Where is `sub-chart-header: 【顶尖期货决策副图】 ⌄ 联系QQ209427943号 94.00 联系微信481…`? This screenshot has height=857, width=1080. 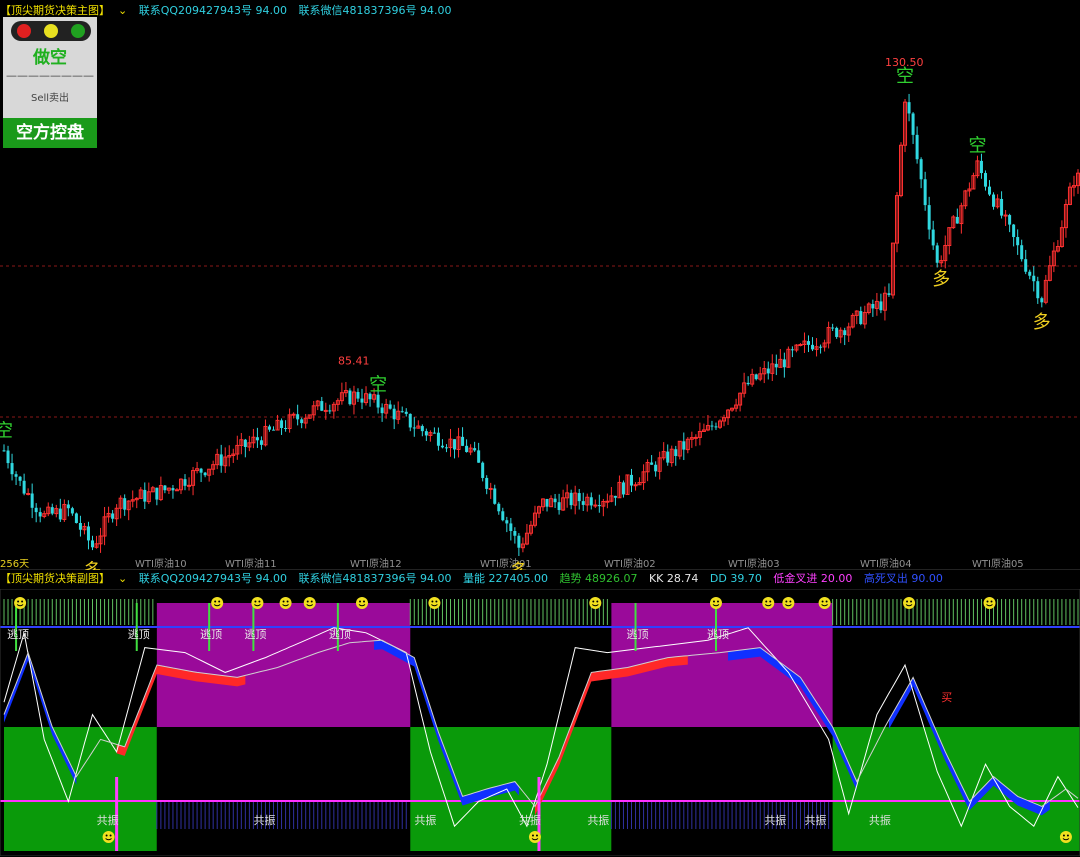
sub-chart-header: 【顶尖期货决策副图】 ⌄ 联系QQ209427943号 94.00 联系微信481… is located at coordinates (540, 579).